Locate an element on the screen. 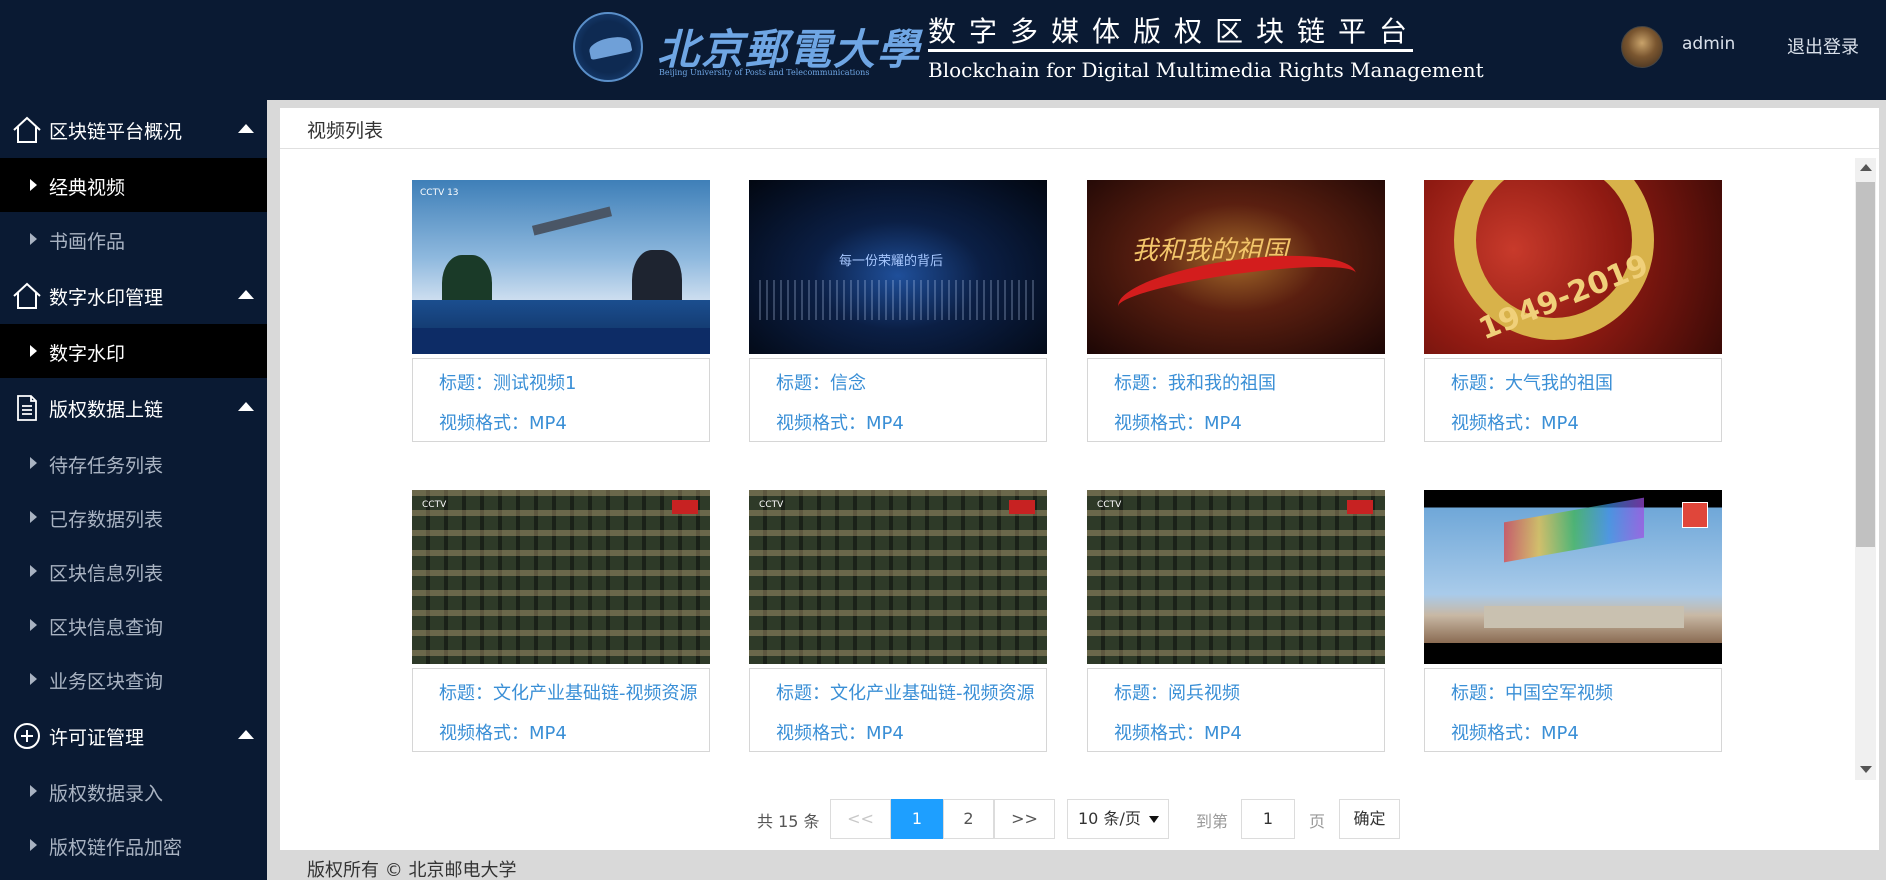 Image resolution: width=1886 pixels, height=882 pixels. page-button-2: 2 is located at coordinates (968, 819).